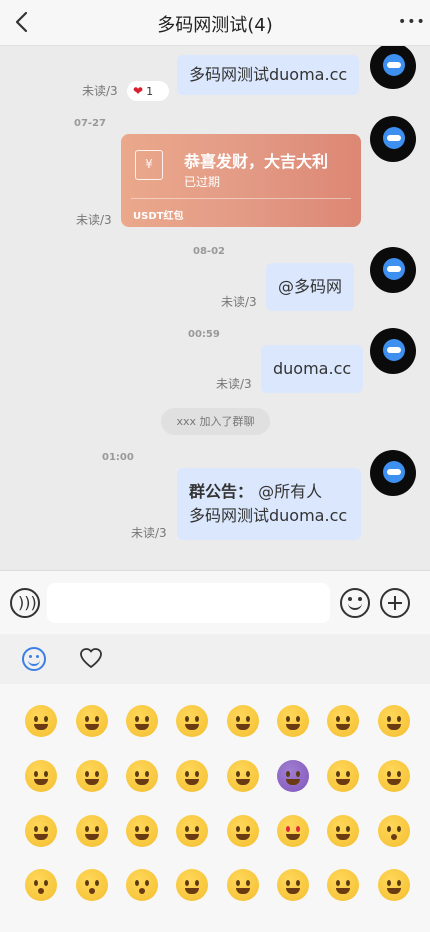  What do you see at coordinates (312, 369) in the screenshot?
I see `message-bubble: duoma.cc` at bounding box center [312, 369].